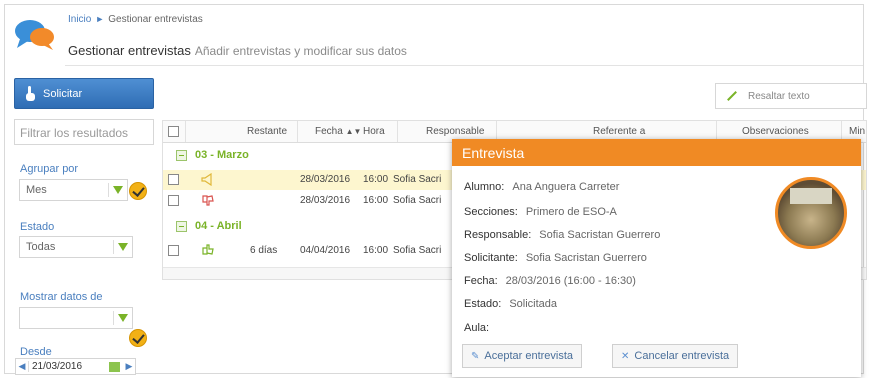  What do you see at coordinates (566, 187) in the screenshot?
I see `field-value: Ana Anguera Carreter` at bounding box center [566, 187].